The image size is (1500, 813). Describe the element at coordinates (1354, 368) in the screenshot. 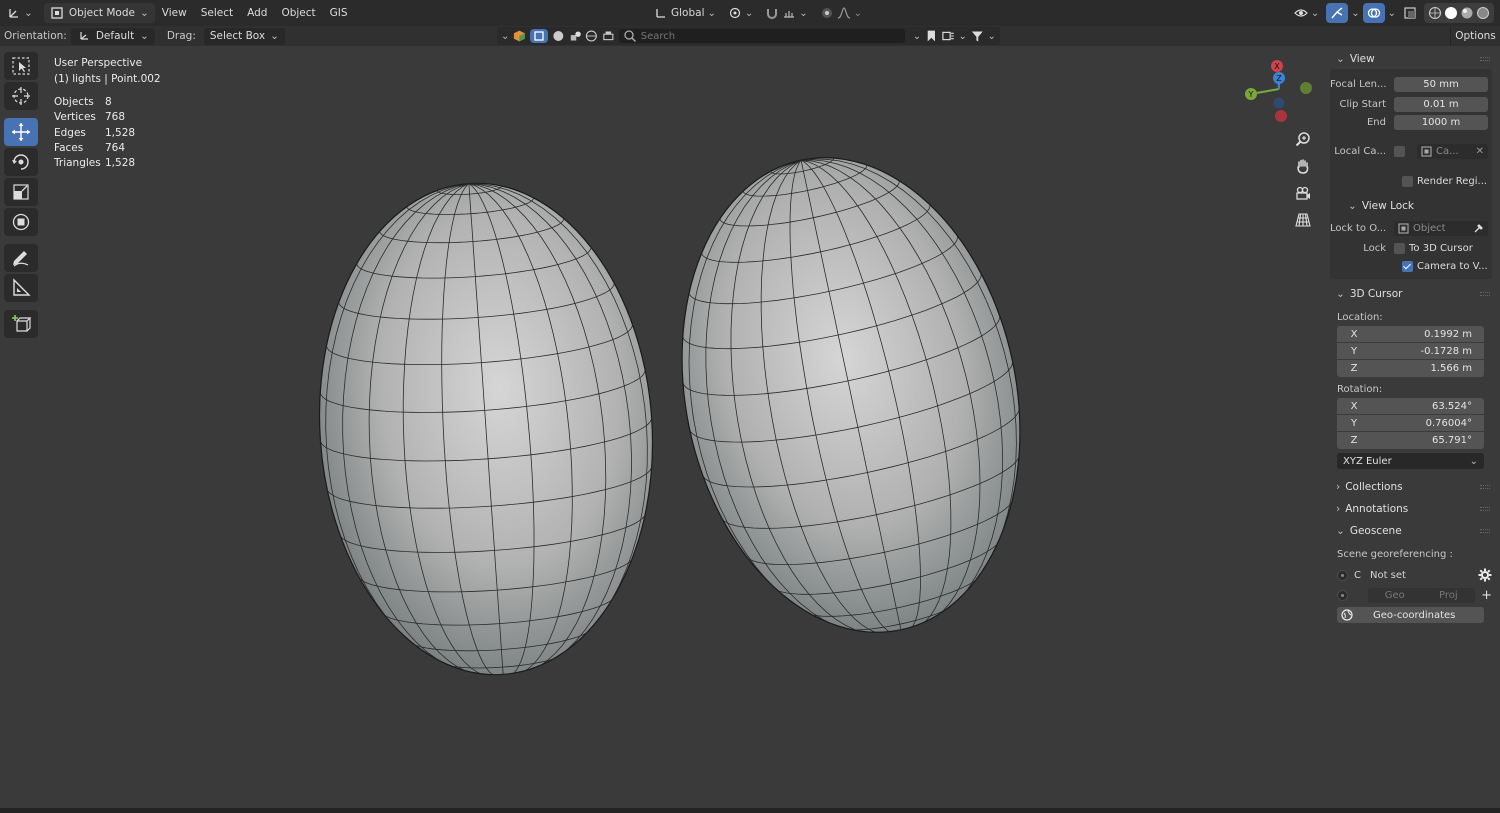

I see `axis-label: Z` at that location.